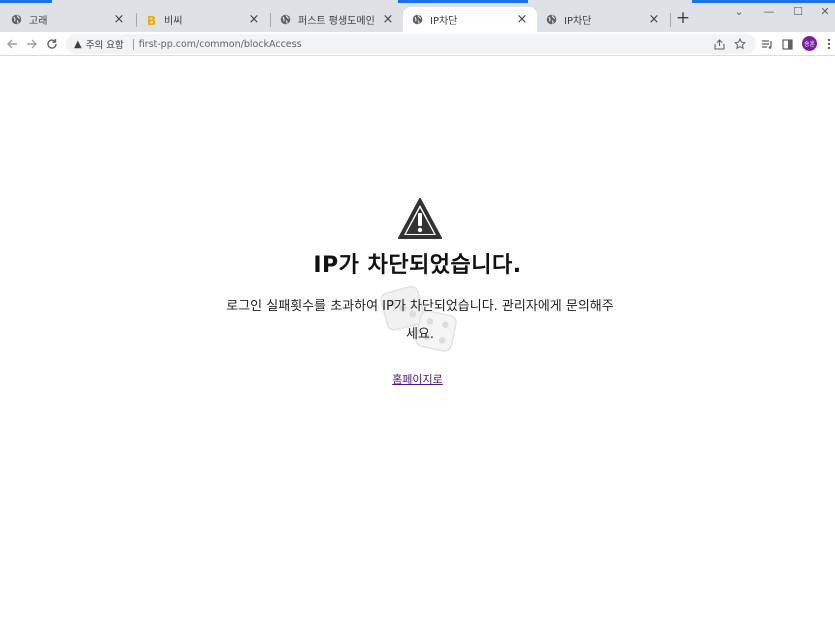 The height and width of the screenshot is (643, 835). I want to click on tab-title: 비씨, so click(173, 21).